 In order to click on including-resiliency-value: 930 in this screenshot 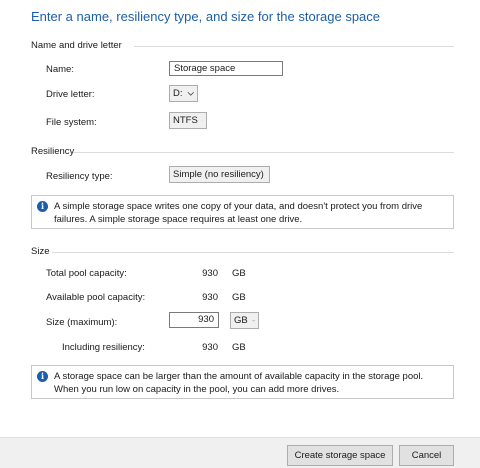, I will do `click(210, 347)`.